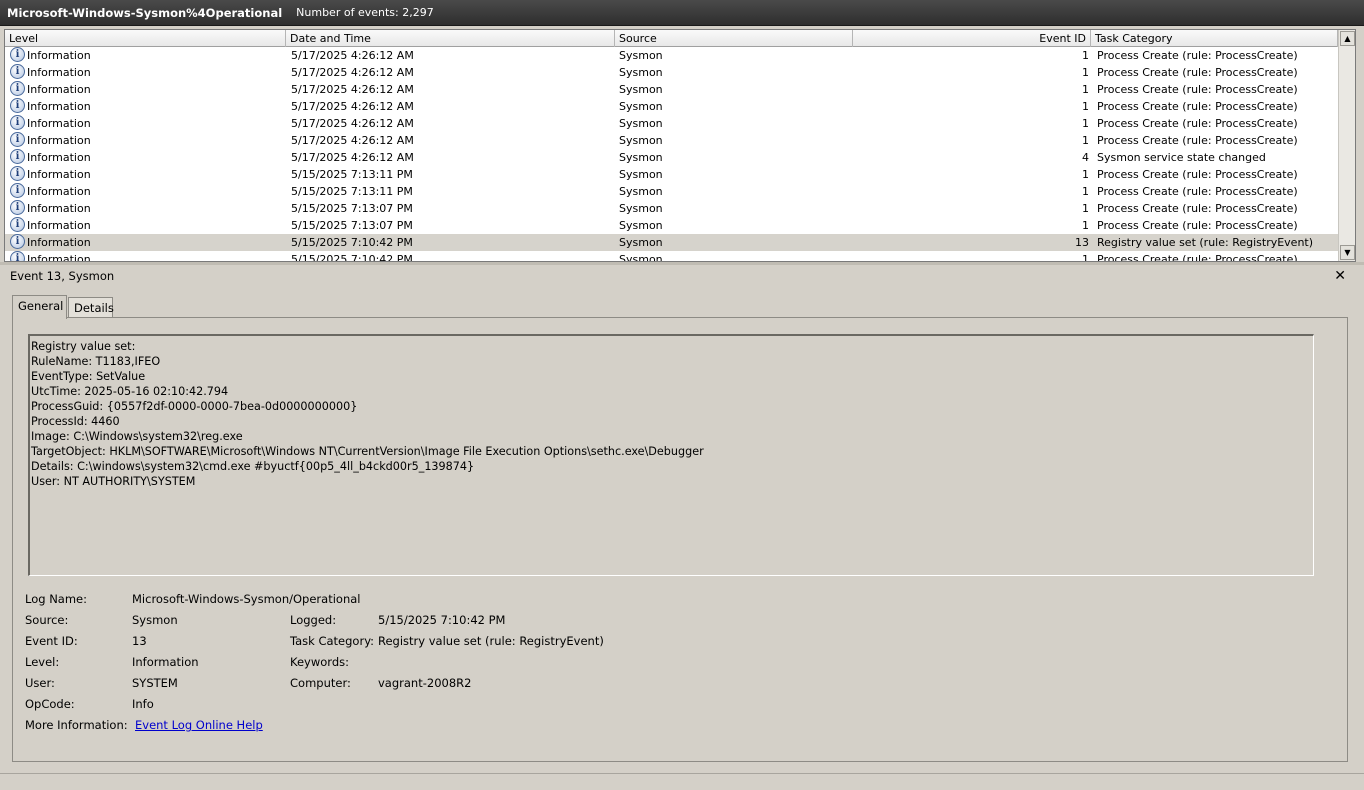  I want to click on level-value: Information, so click(165, 662).